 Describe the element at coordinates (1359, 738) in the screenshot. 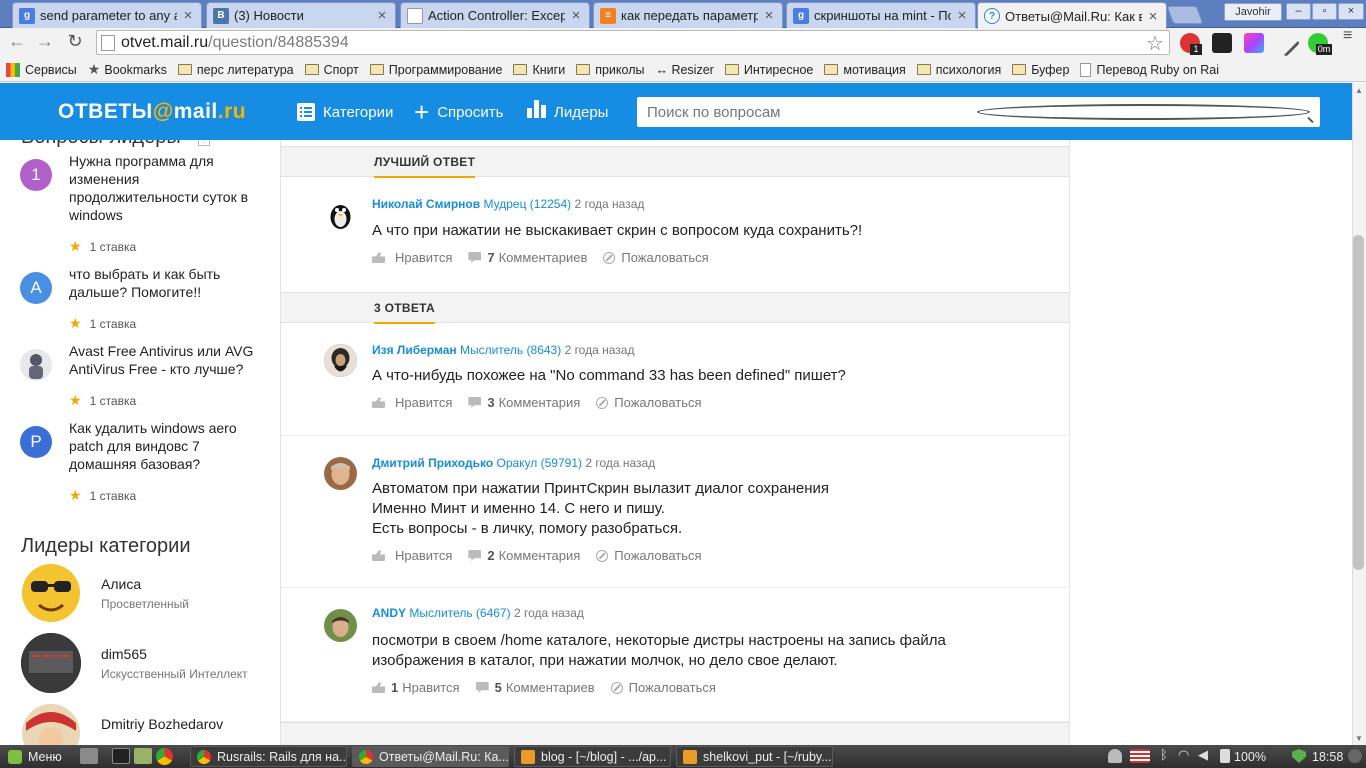

I see `scroll-down-arrow: ▼` at that location.